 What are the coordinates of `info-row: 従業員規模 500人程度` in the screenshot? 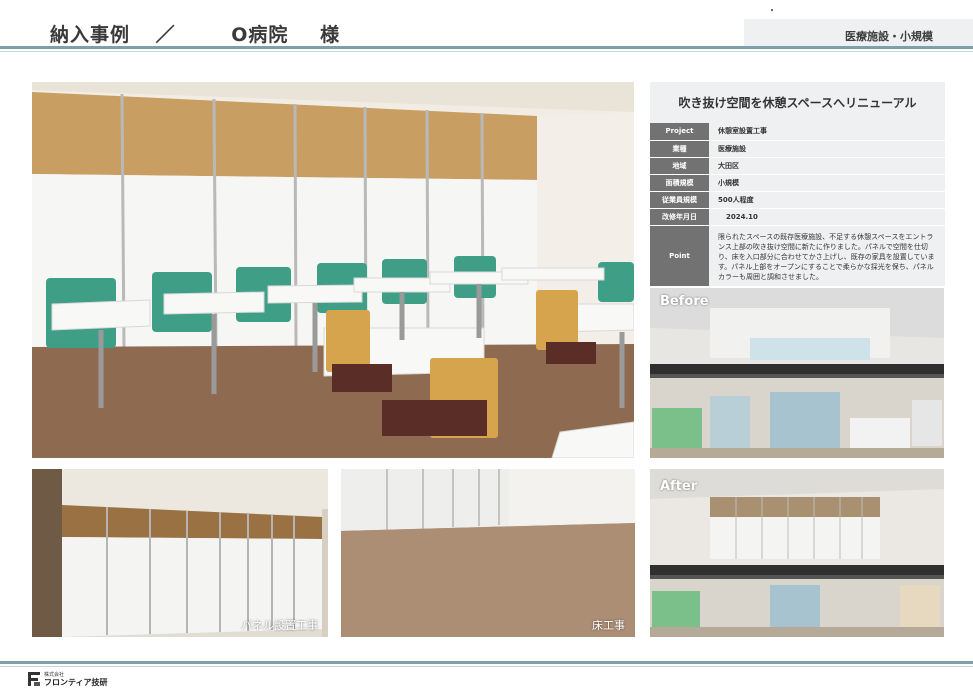 It's located at (797, 200).